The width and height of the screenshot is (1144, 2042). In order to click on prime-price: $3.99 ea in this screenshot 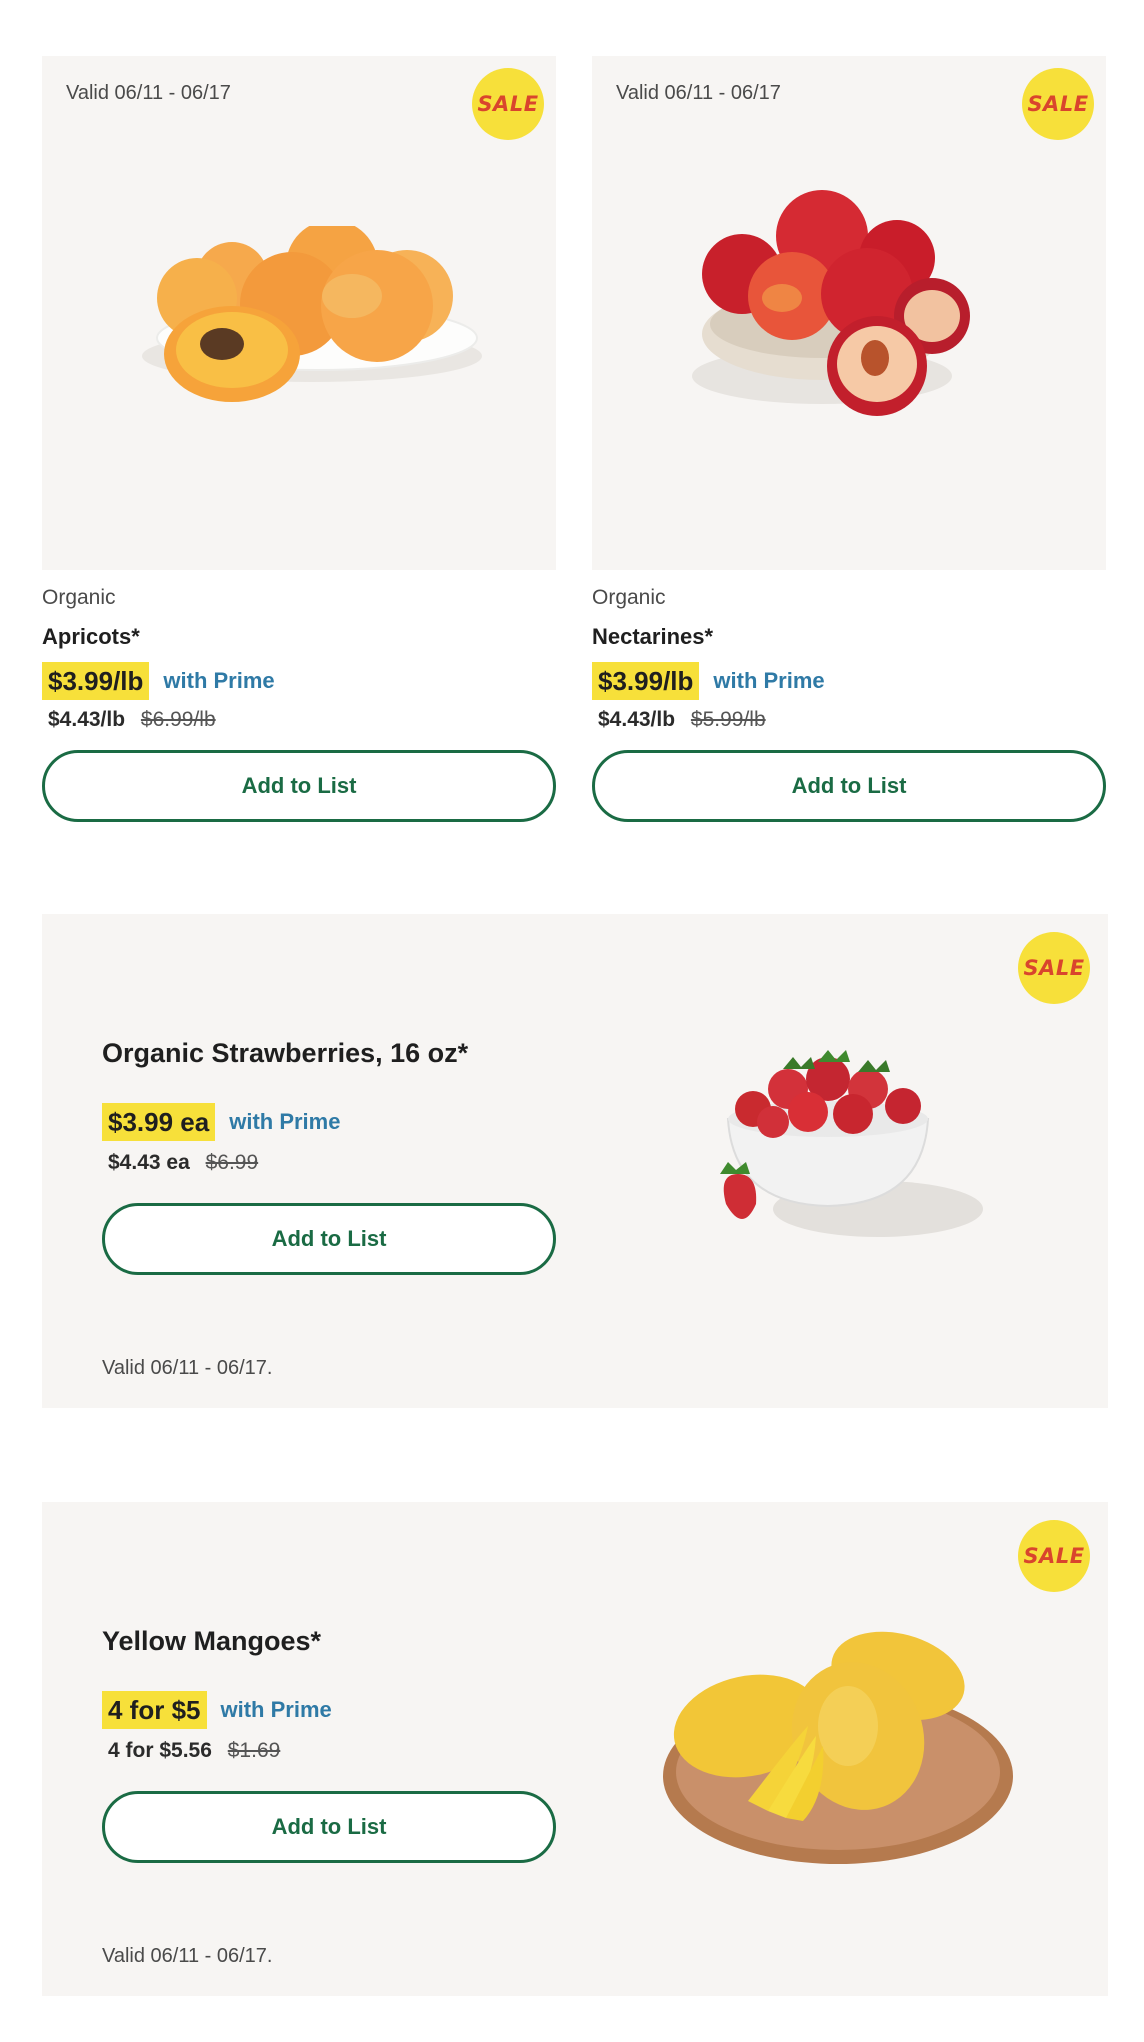, I will do `click(159, 1122)`.